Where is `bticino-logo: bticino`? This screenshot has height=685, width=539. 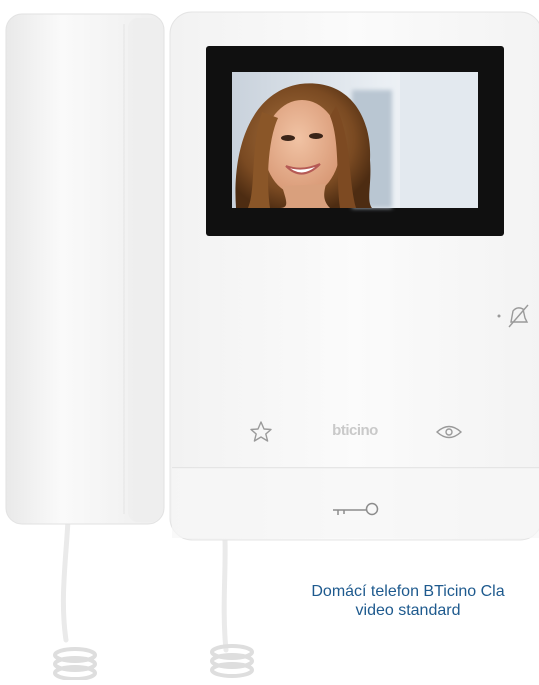 bticino-logo: bticino is located at coordinates (355, 430).